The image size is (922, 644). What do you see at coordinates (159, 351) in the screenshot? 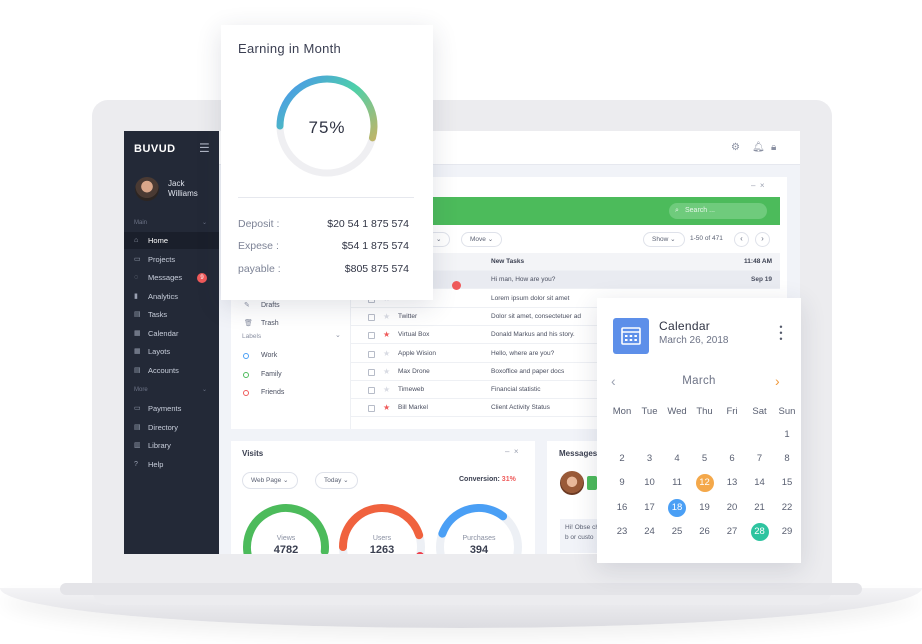
I see `sidebar-item-label: Layots` at bounding box center [159, 351].